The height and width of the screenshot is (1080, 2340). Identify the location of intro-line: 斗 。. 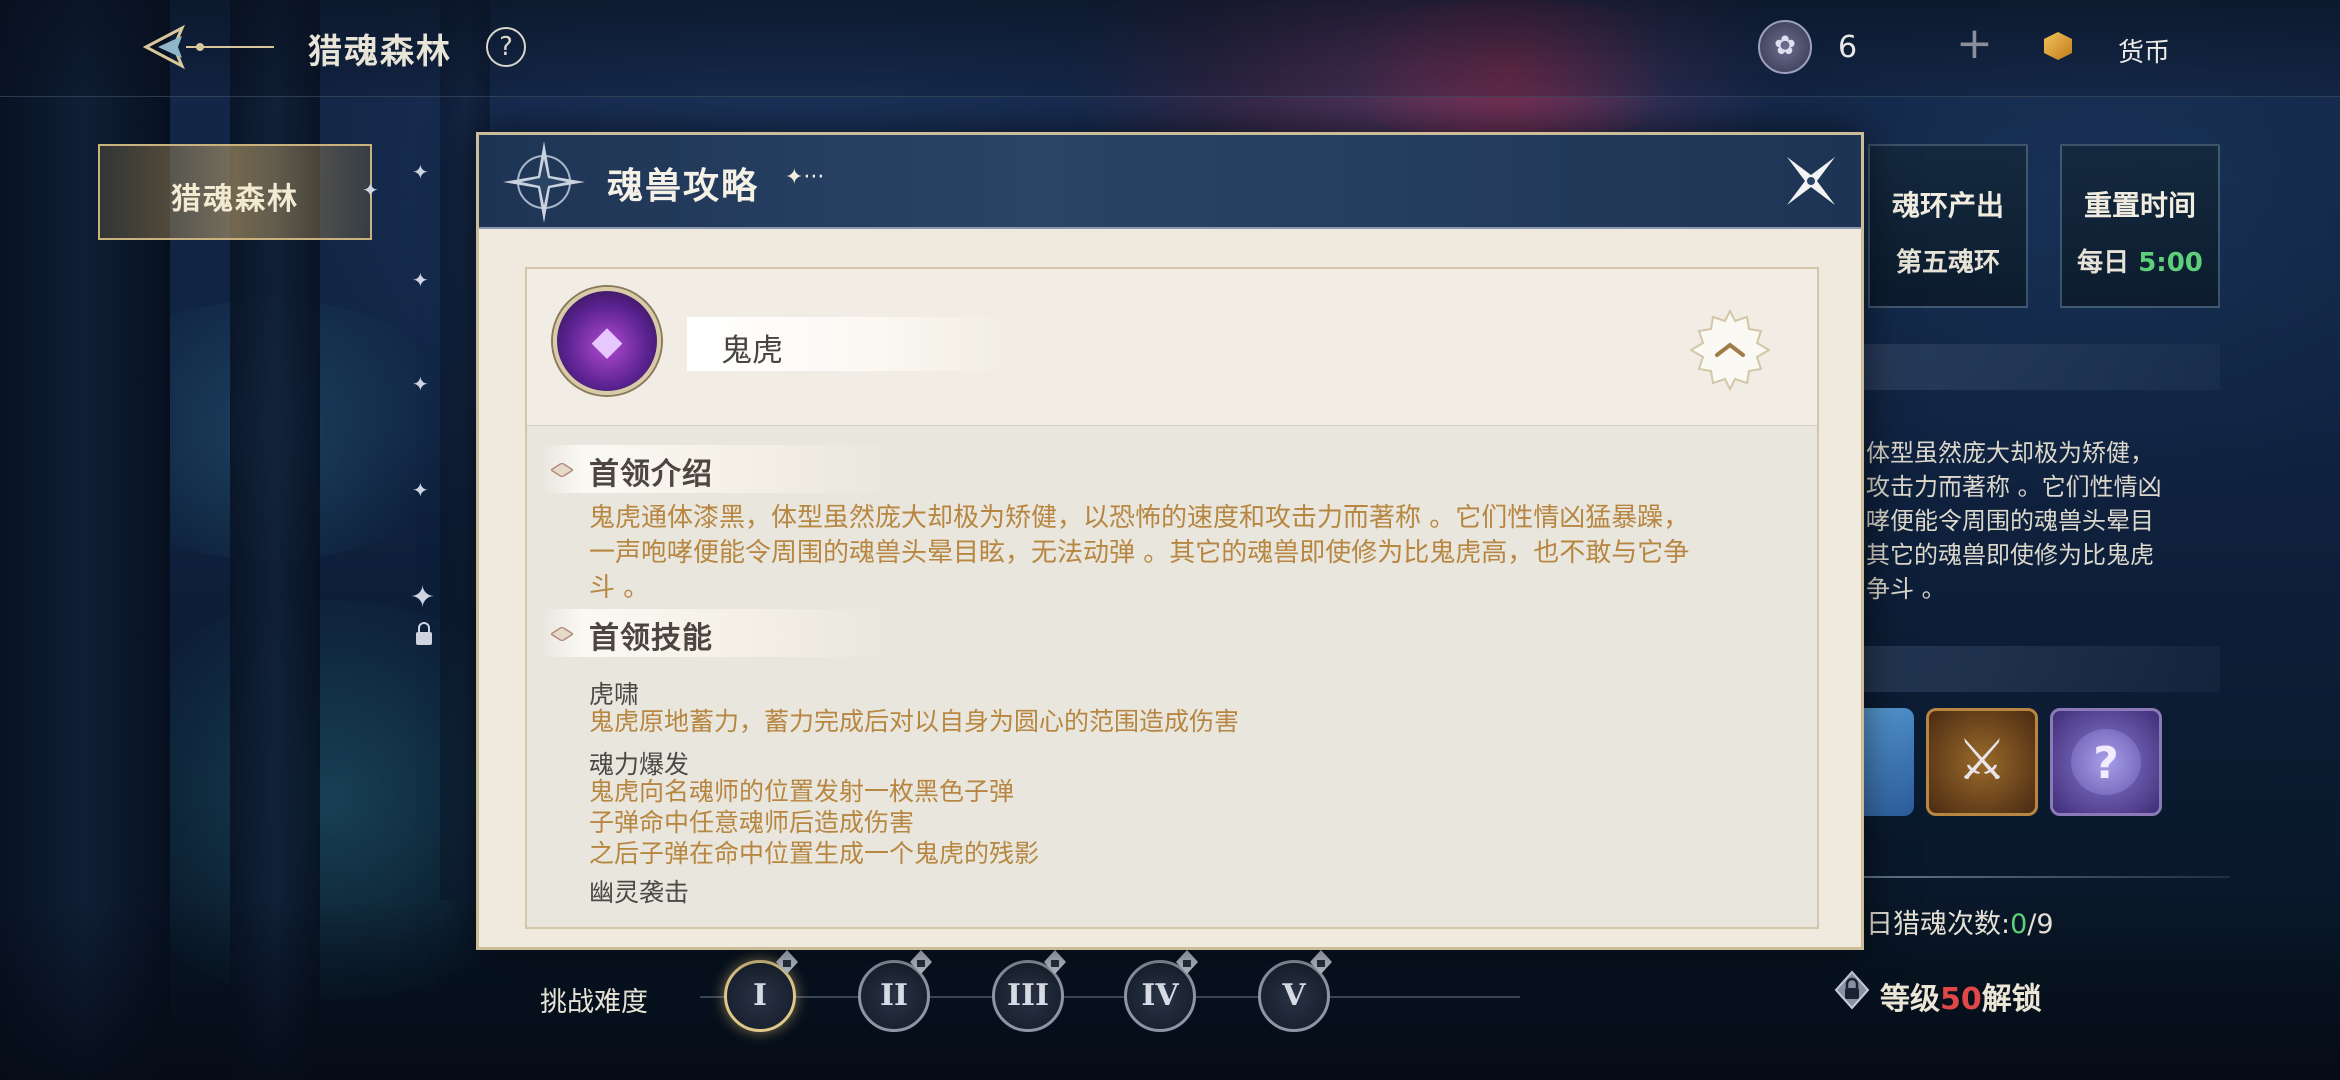
(619, 588).